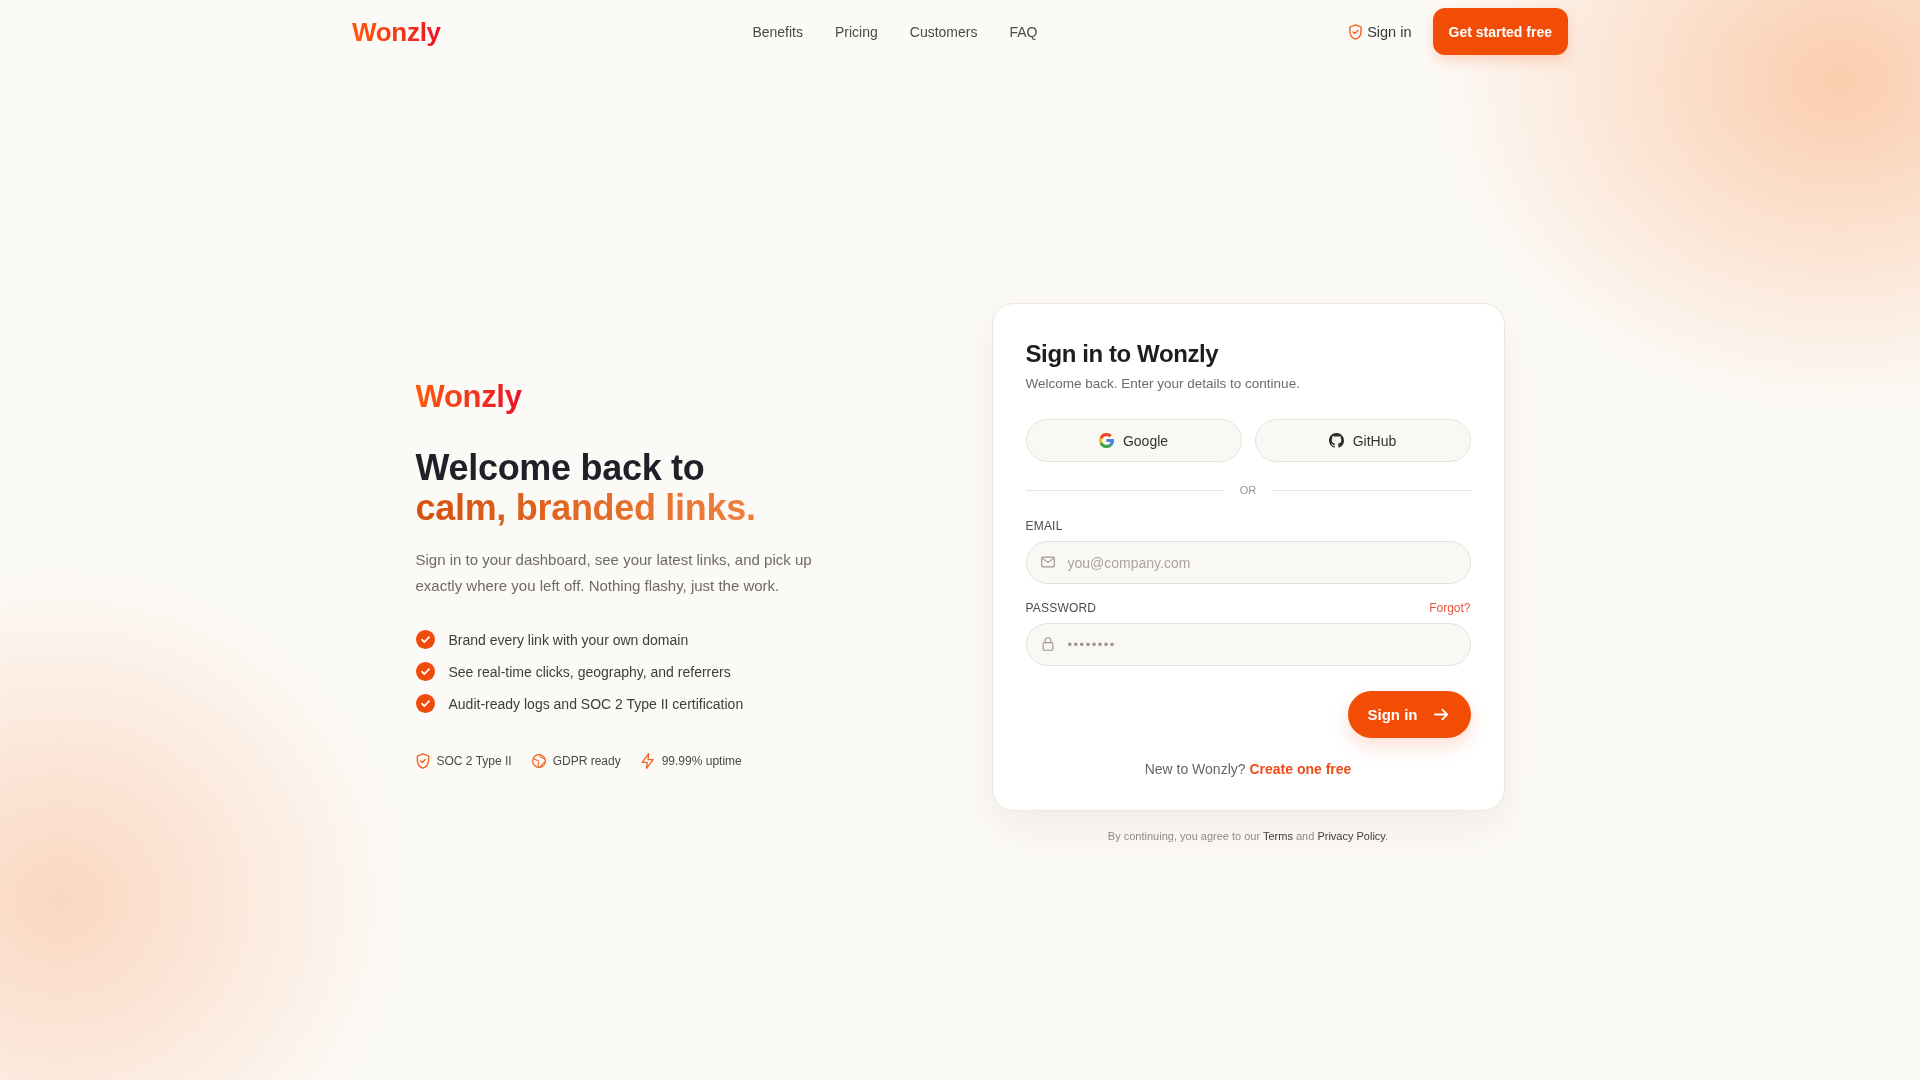 This screenshot has width=1920, height=1080. Describe the element at coordinates (1500, 31) in the screenshot. I see `get-started-button: Get started free` at that location.